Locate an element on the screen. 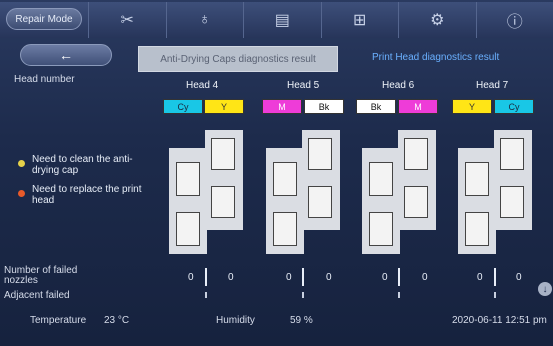 Image resolution: width=553 pixels, height=346 pixels. repair-mode-button: Repair Mode is located at coordinates (44, 19).